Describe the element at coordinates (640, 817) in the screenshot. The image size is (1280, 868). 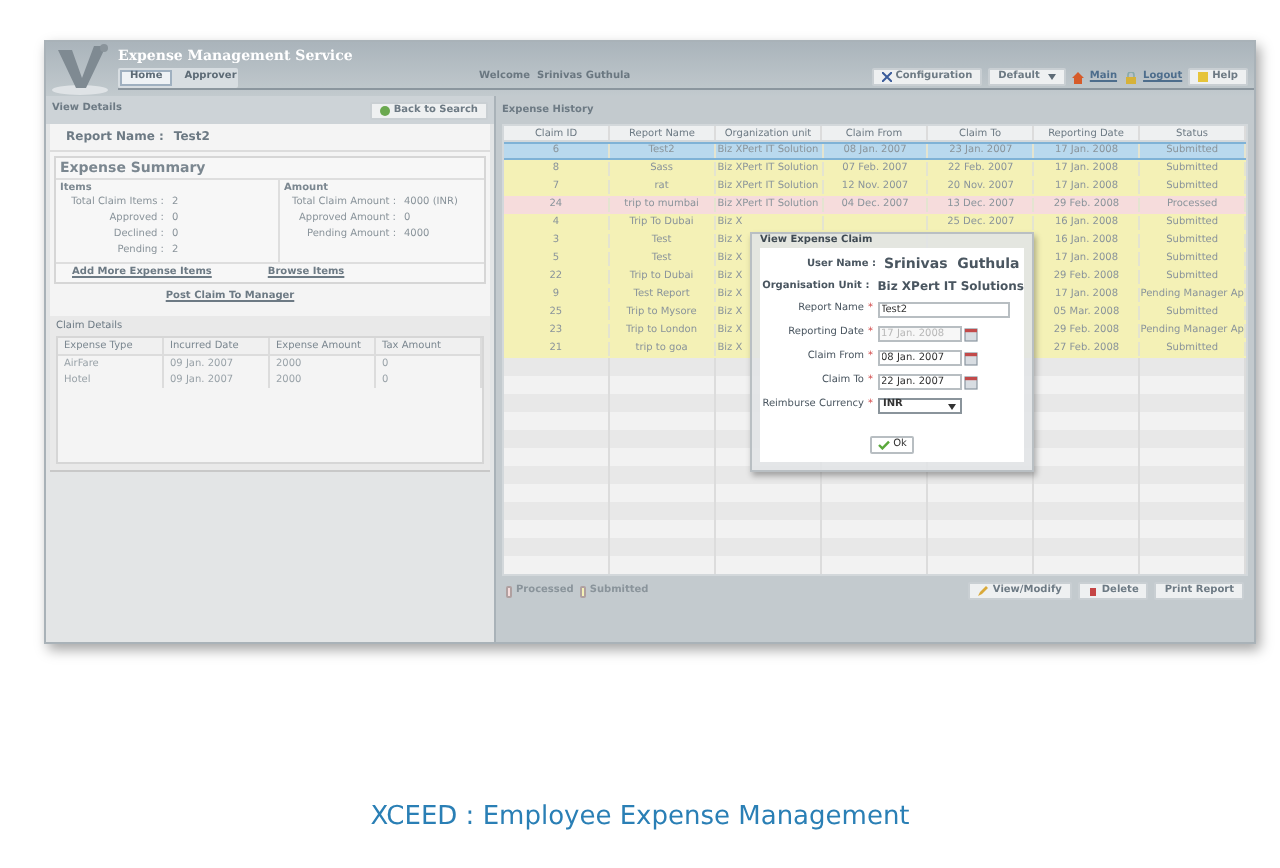
I see `caption-text: XCEED : Employee Expense Management` at that location.